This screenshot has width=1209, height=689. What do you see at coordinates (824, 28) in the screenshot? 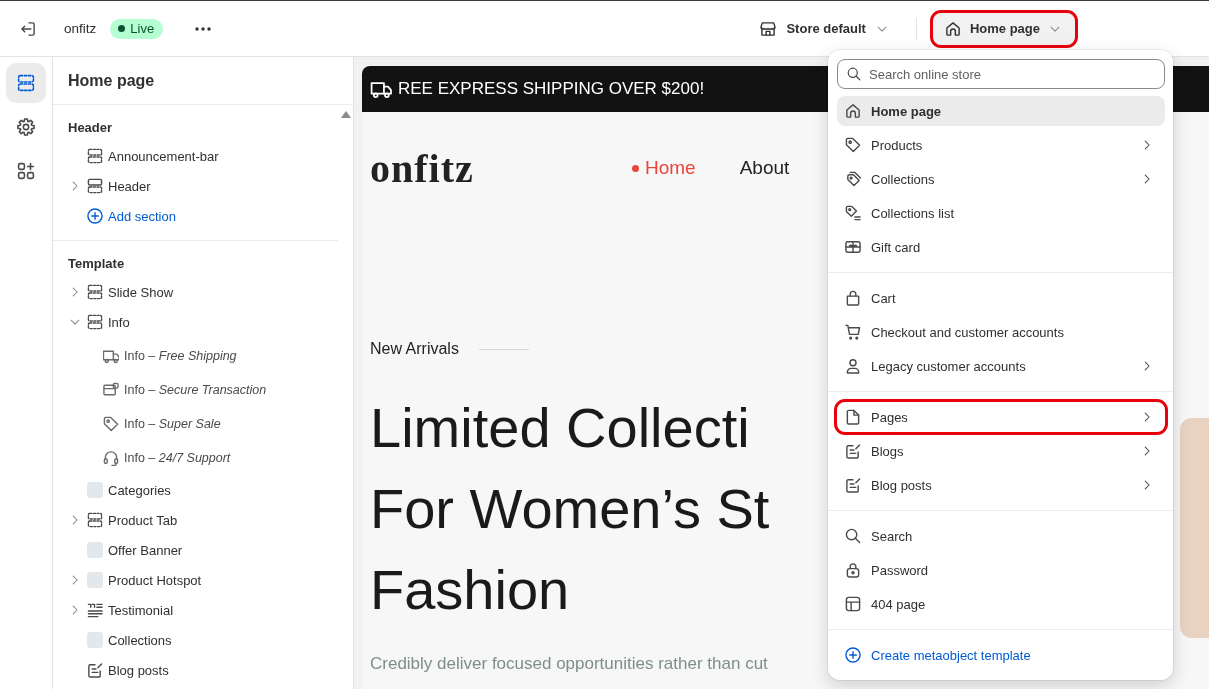
I see `theme-selector: Store default` at bounding box center [824, 28].